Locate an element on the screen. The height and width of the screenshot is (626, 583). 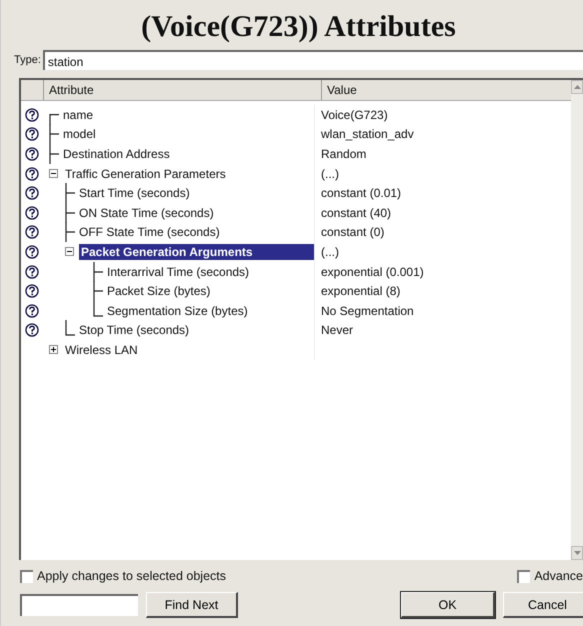
down-arrow-icon is located at coordinates (577, 553).